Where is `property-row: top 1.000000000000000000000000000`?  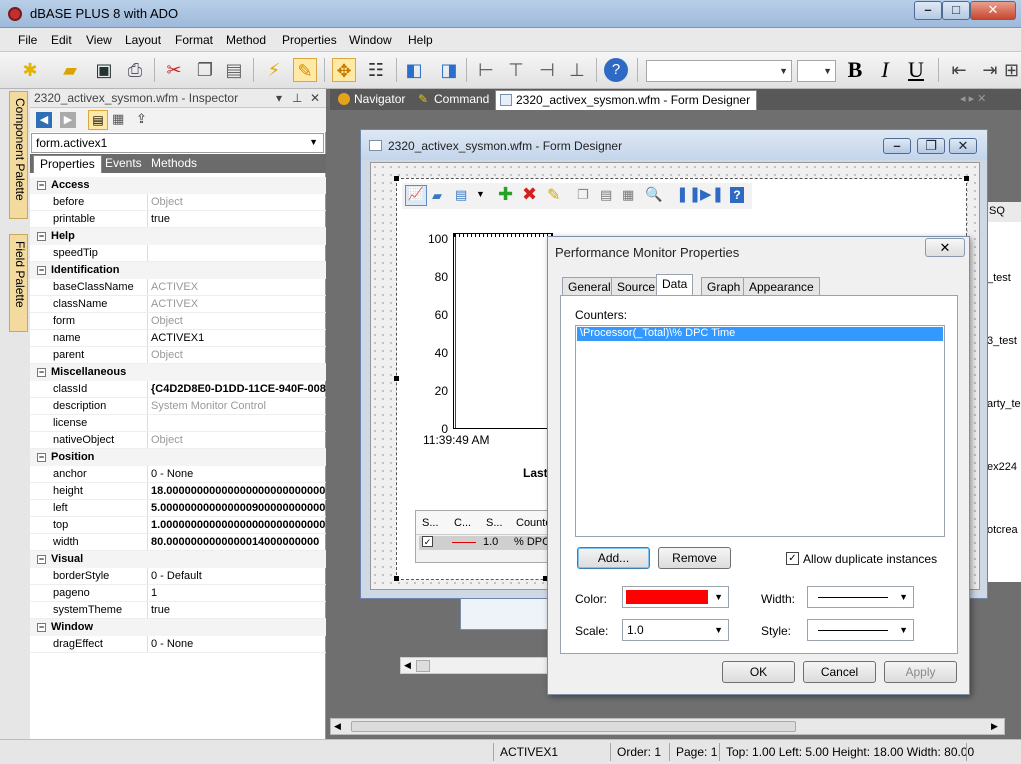
property-row: top 1.000000000000000000000000000 is located at coordinates (178, 525).